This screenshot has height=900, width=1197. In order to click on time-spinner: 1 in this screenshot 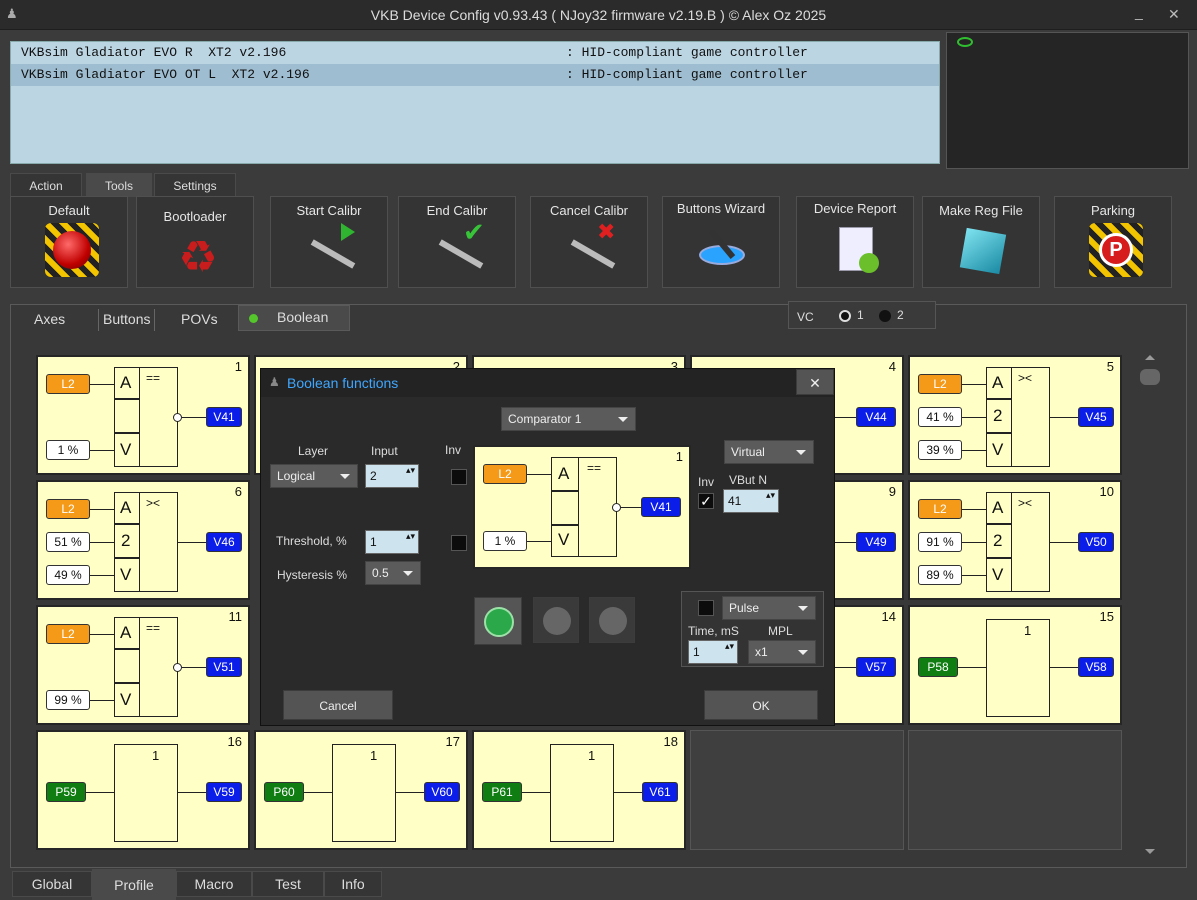, I will do `click(713, 652)`.